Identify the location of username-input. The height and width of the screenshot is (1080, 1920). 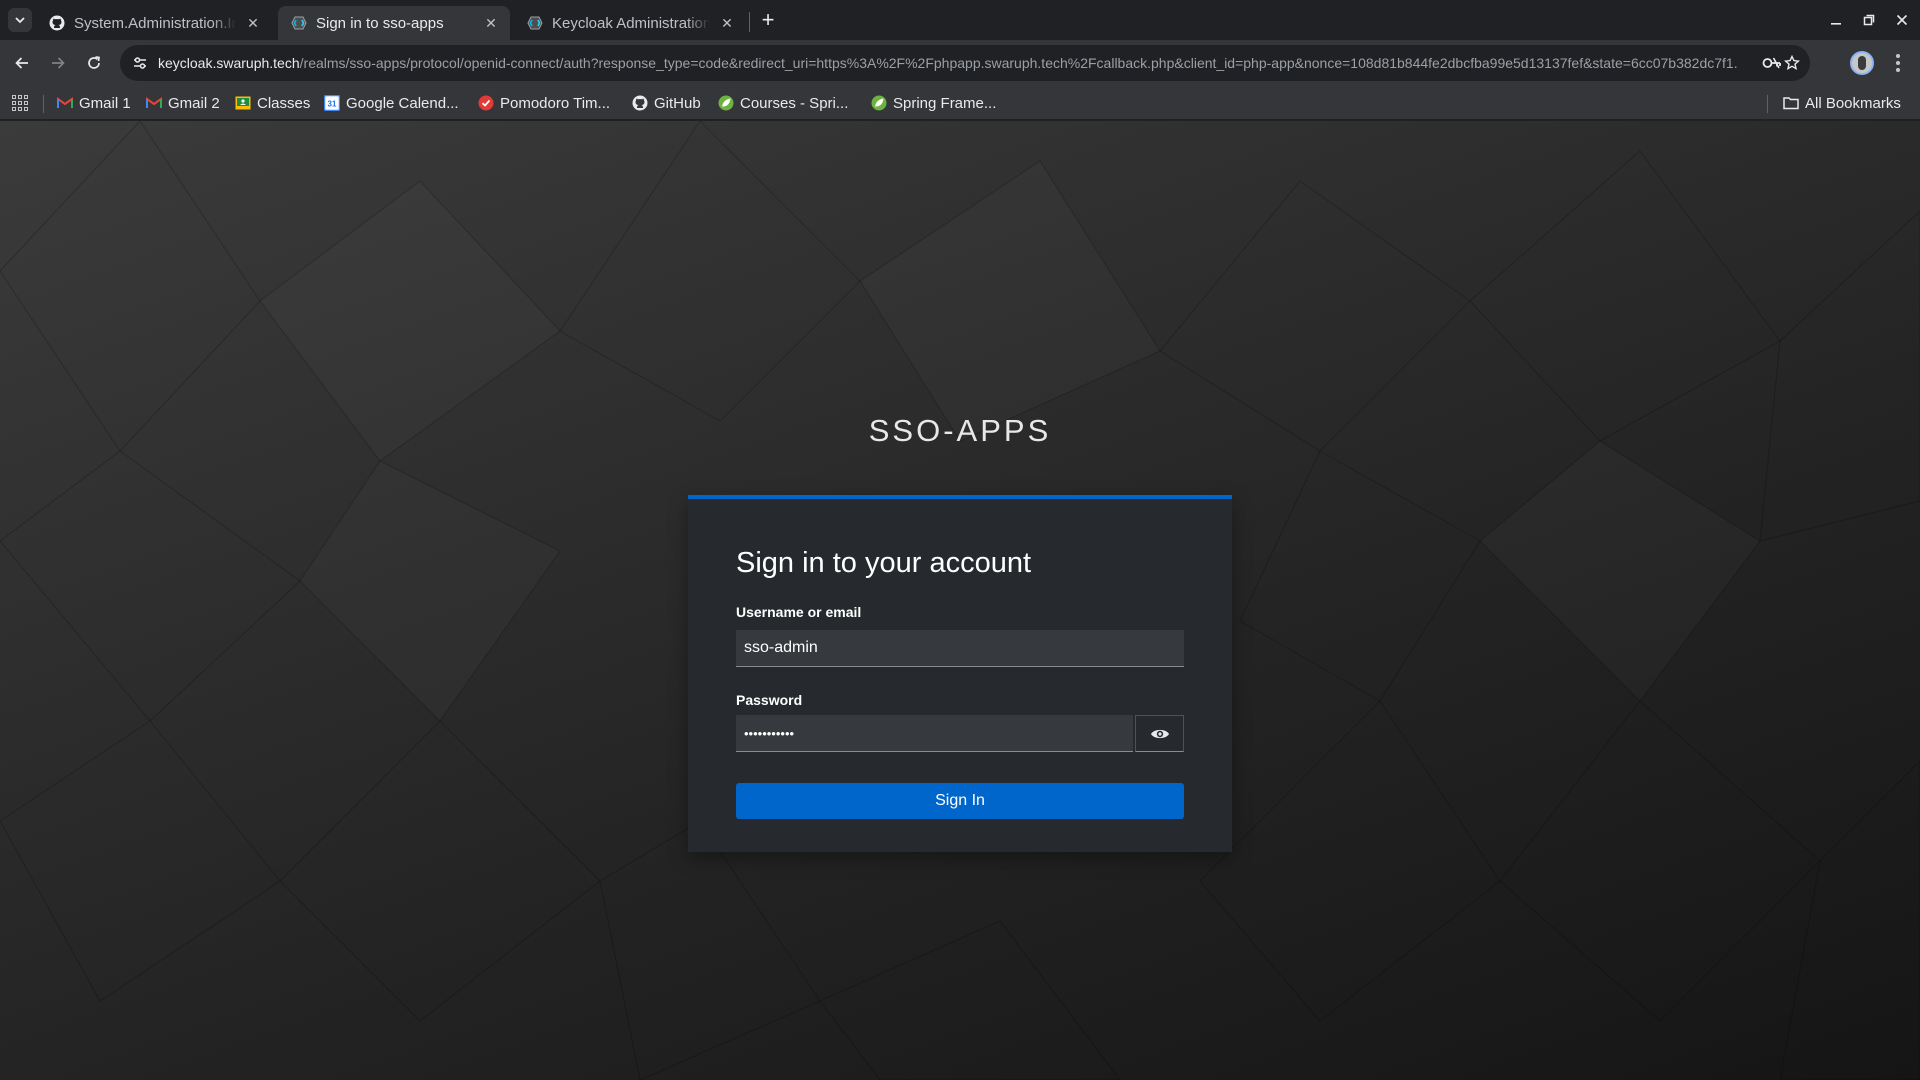
(960, 648).